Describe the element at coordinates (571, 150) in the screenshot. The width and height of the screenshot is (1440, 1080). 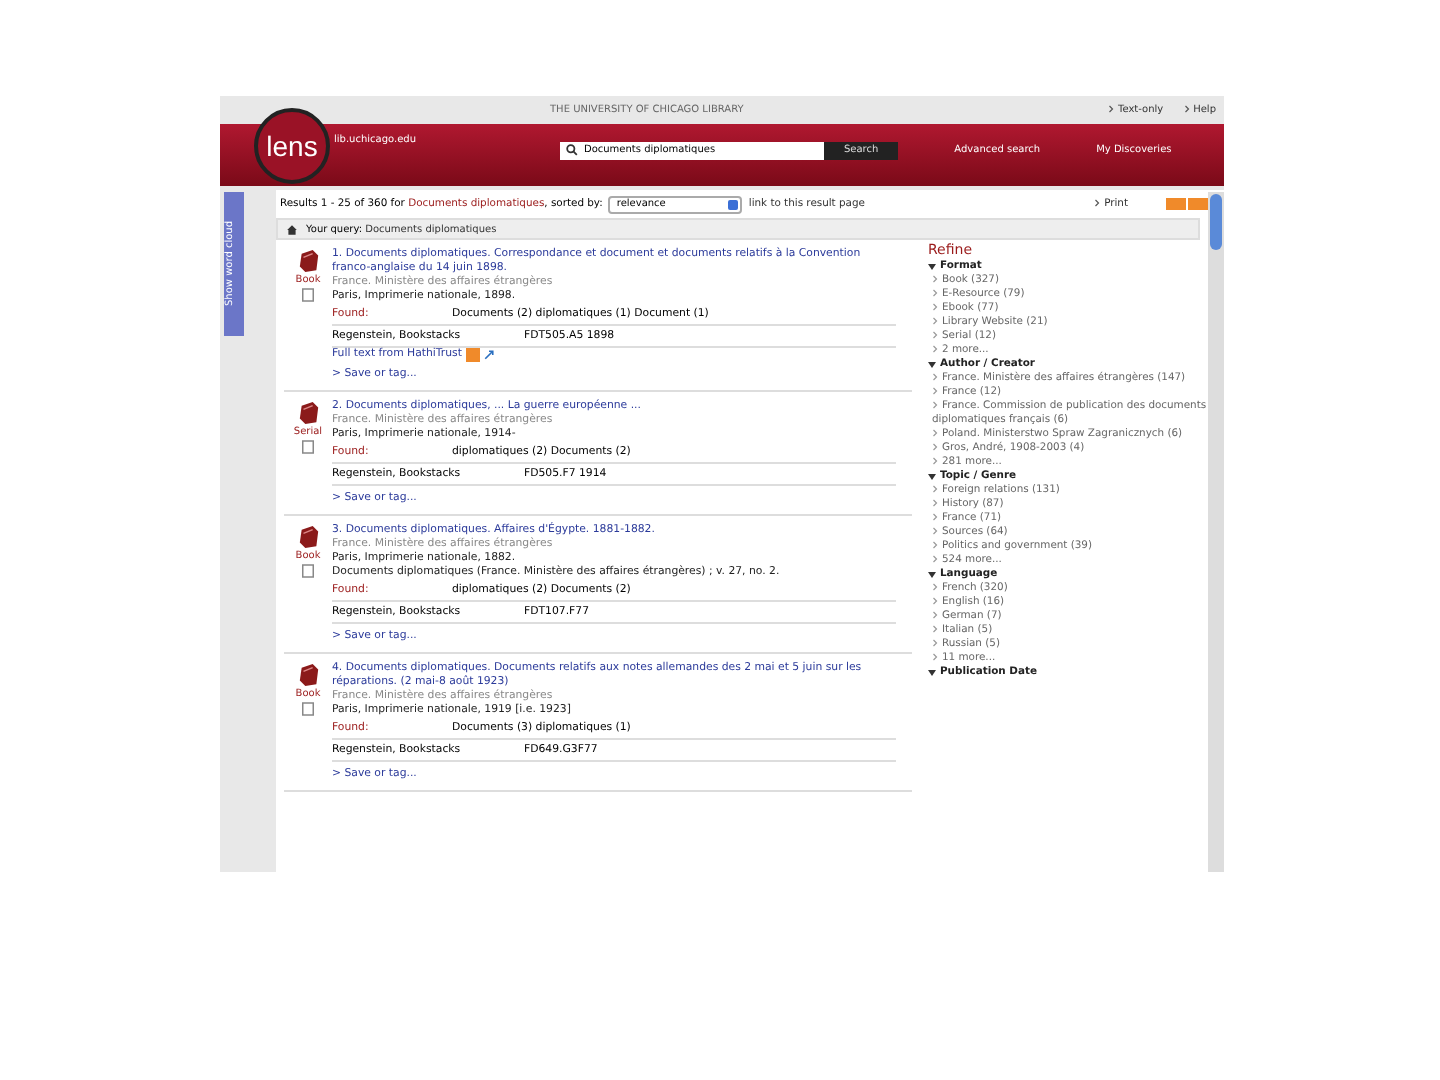
I see `search-icon` at that location.